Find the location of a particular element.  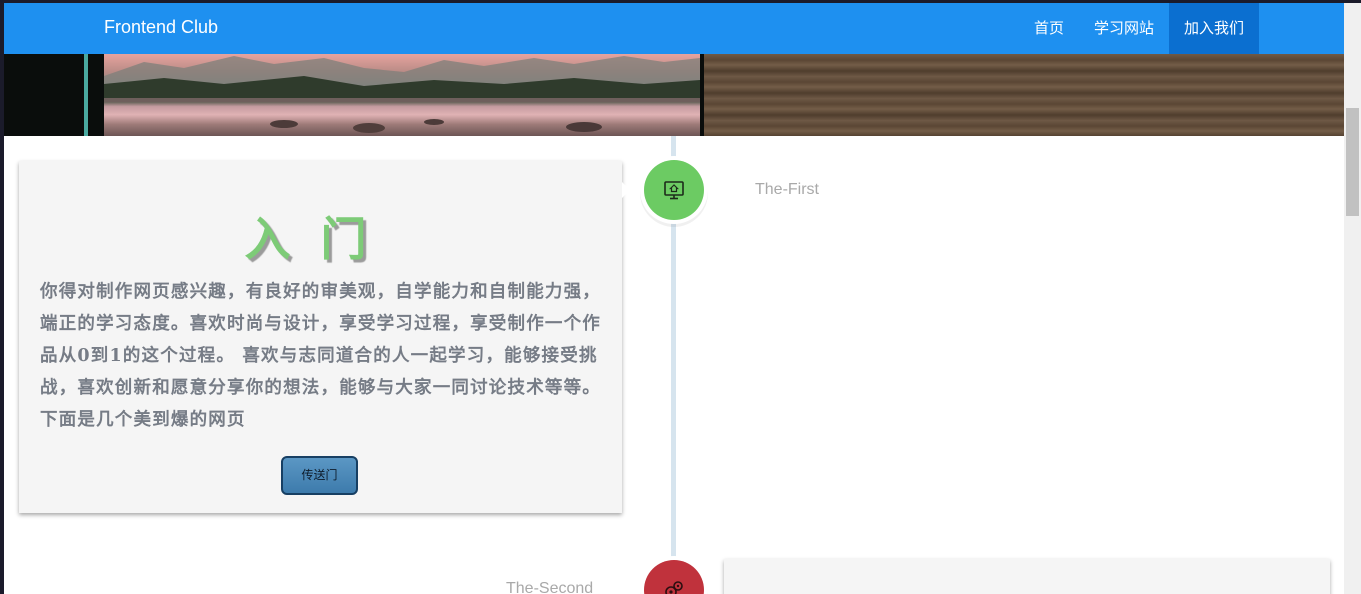

wood-background is located at coordinates (1024, 95).